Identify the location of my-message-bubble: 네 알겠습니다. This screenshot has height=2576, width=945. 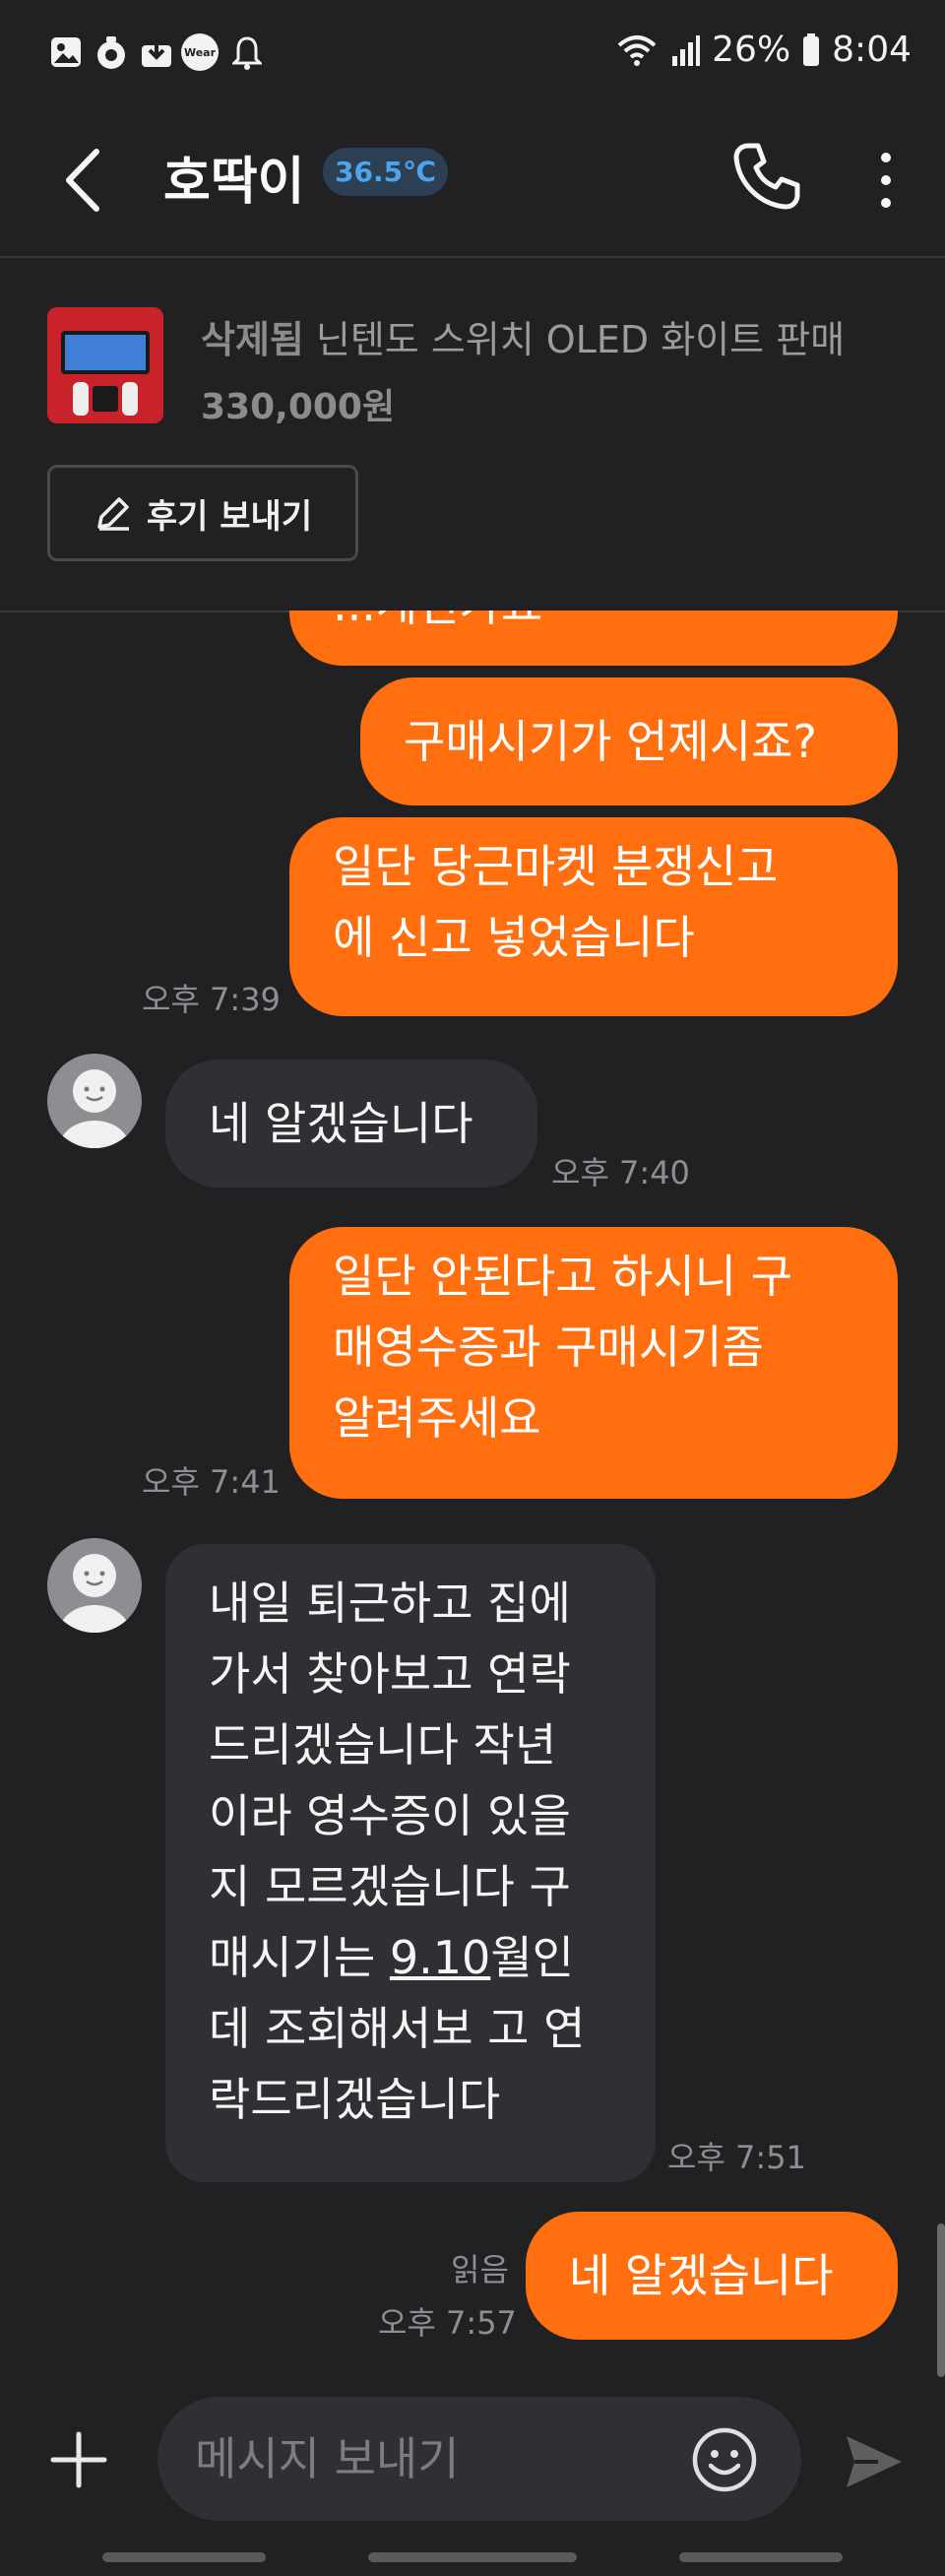
(712, 2276).